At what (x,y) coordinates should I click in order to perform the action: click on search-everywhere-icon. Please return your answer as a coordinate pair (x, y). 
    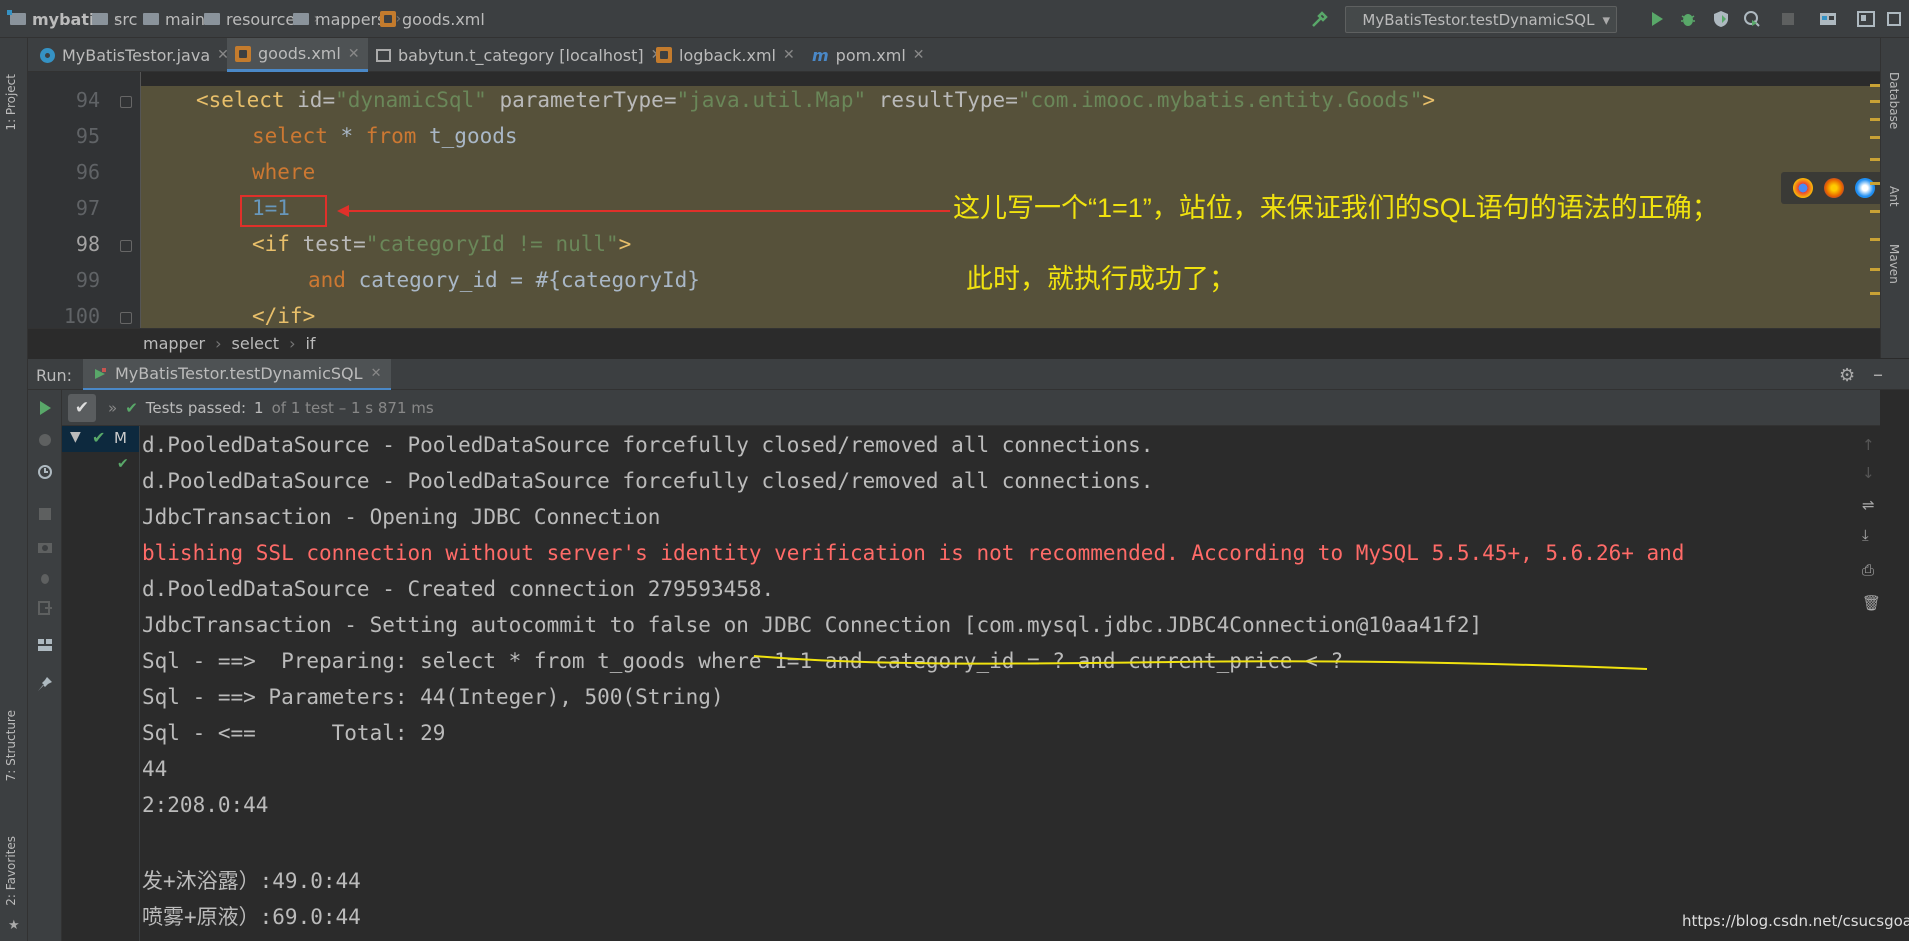
    Looking at the image, I should click on (1894, 19).